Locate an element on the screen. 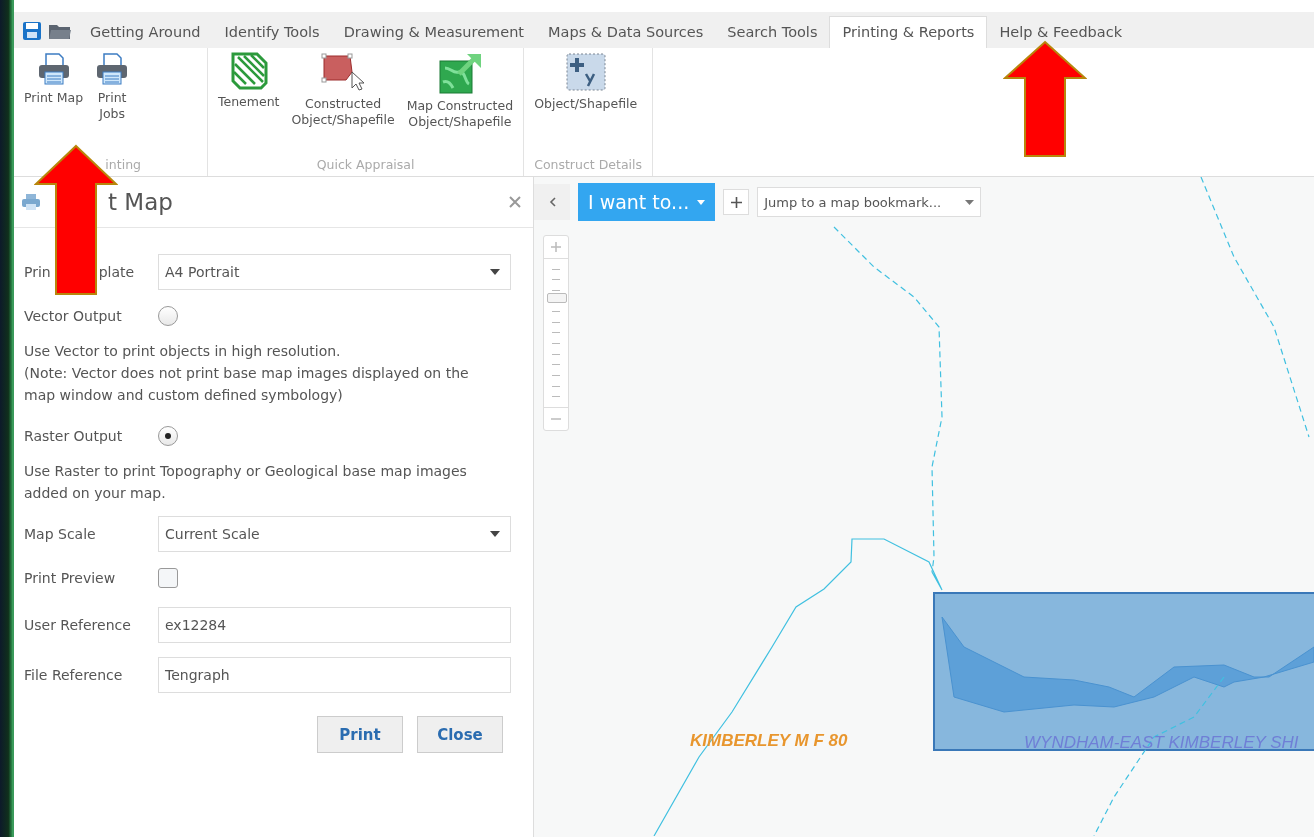 The width and height of the screenshot is (1314, 837). print-button: Print is located at coordinates (360, 734).